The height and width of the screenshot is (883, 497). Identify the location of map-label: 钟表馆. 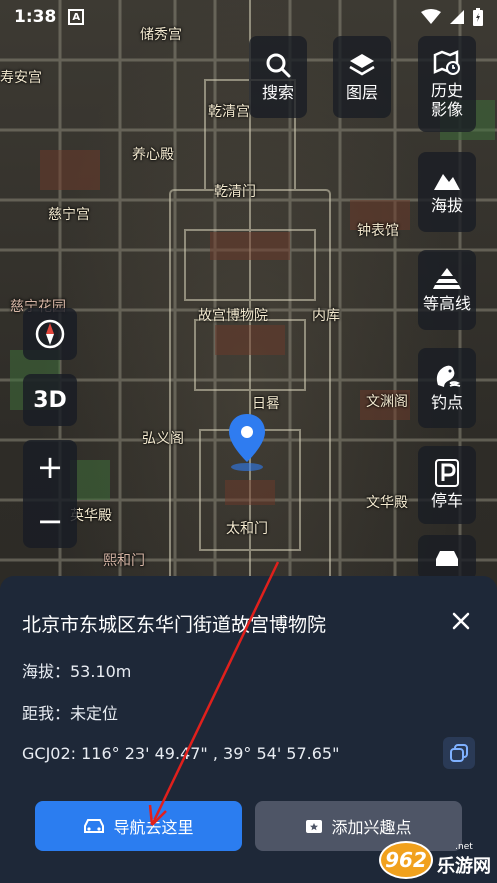
(378, 231).